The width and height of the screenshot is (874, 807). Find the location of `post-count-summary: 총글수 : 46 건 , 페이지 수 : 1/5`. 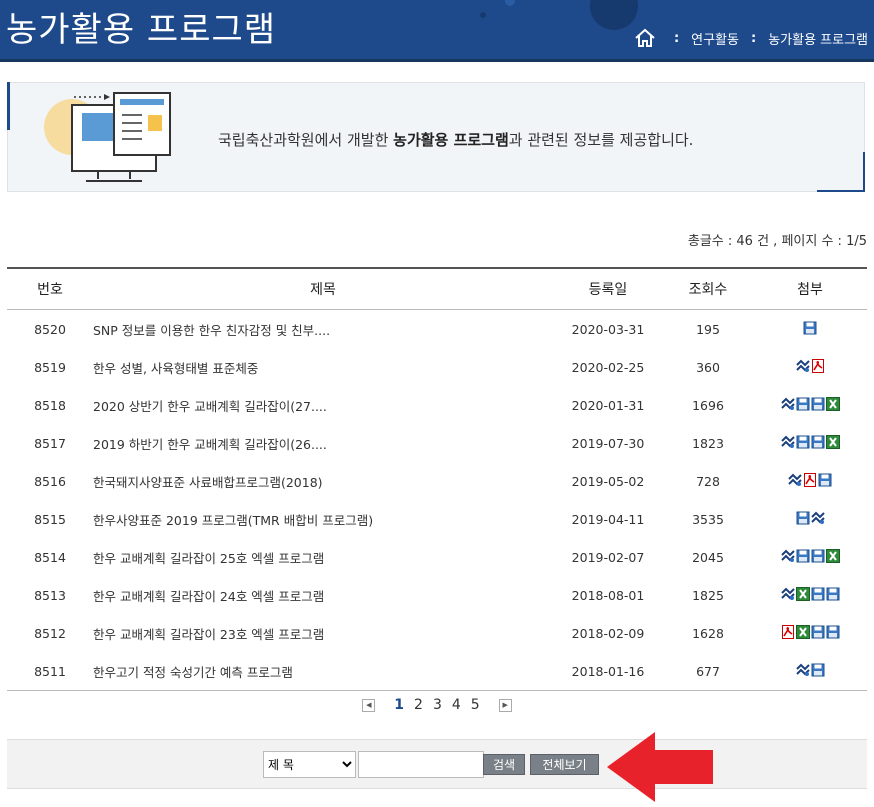

post-count-summary: 총글수 : 46 건 , 페이지 수 : 1/5 is located at coordinates (777, 241).